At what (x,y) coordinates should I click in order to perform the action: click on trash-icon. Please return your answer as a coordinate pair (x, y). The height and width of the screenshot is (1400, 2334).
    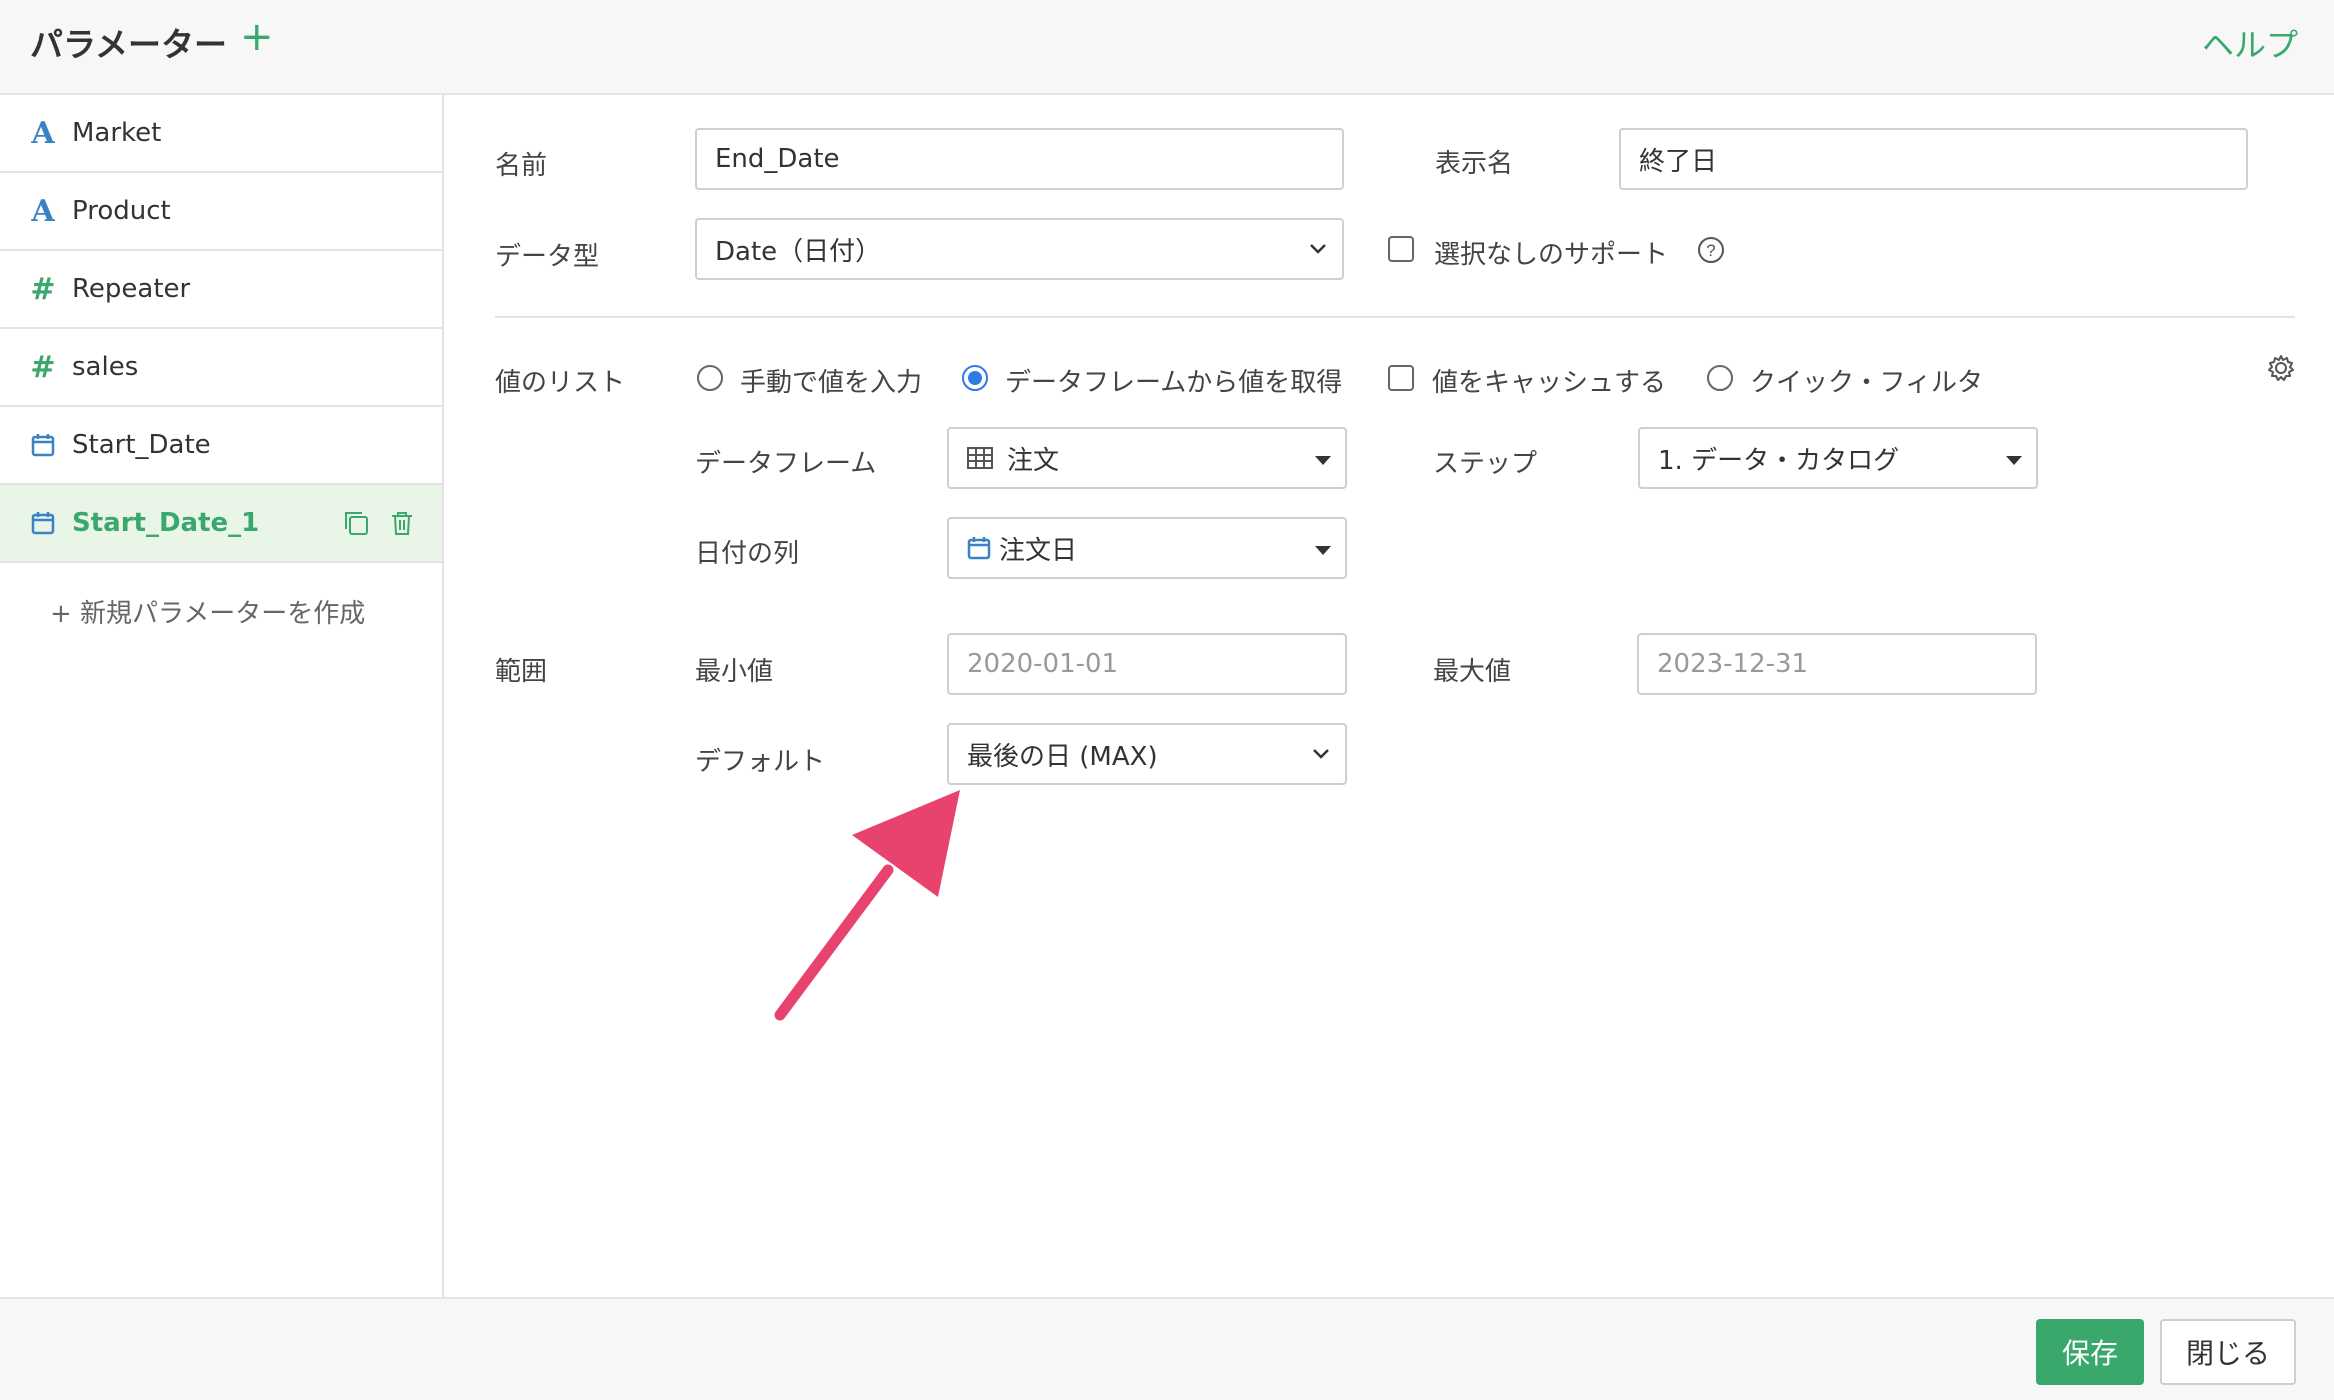
    Looking at the image, I should click on (402, 526).